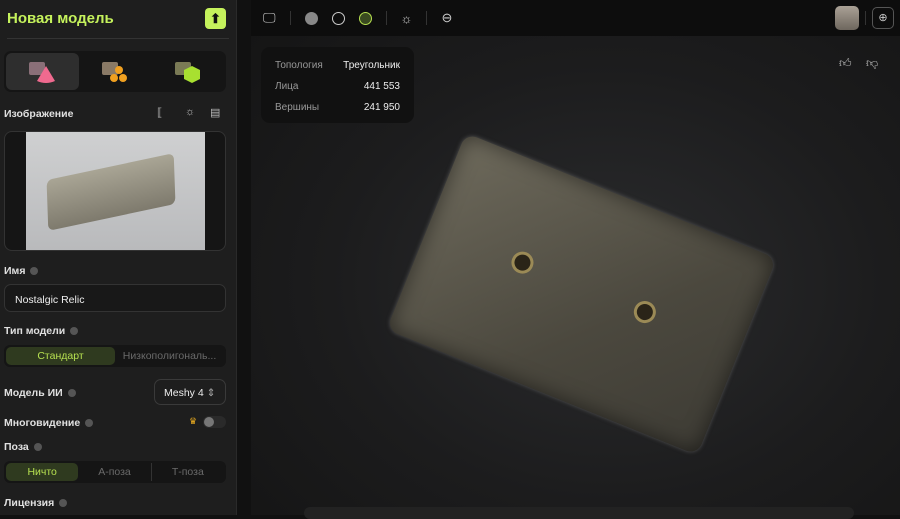 The height and width of the screenshot is (519, 900). What do you see at coordinates (446, 18) in the screenshot?
I see `wireframe-globe-icon: ⊖` at bounding box center [446, 18].